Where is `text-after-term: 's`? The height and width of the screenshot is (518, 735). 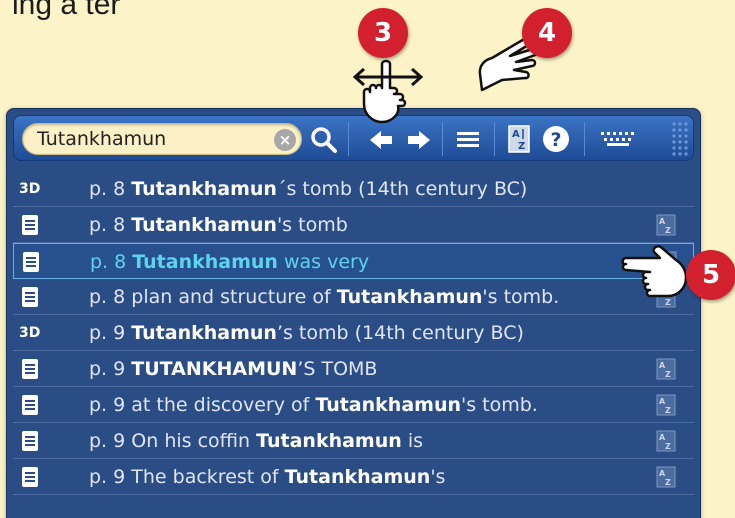
text-after-term: 's is located at coordinates (438, 477).